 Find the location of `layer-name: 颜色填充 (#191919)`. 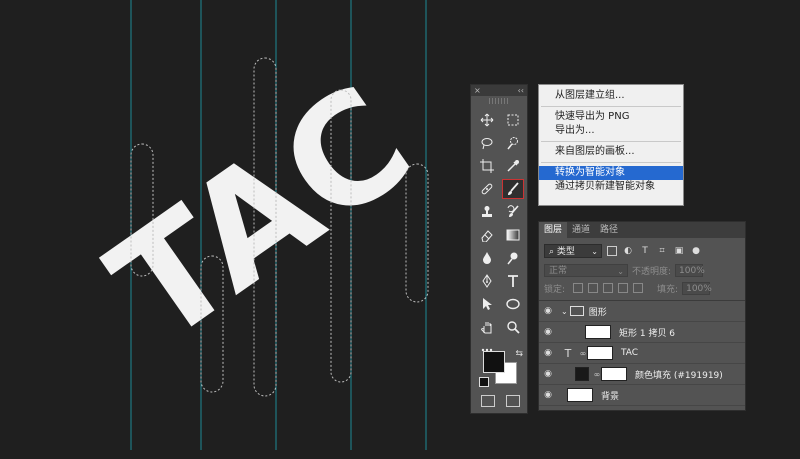

layer-name: 颜色填充 (#191919) is located at coordinates (679, 375).